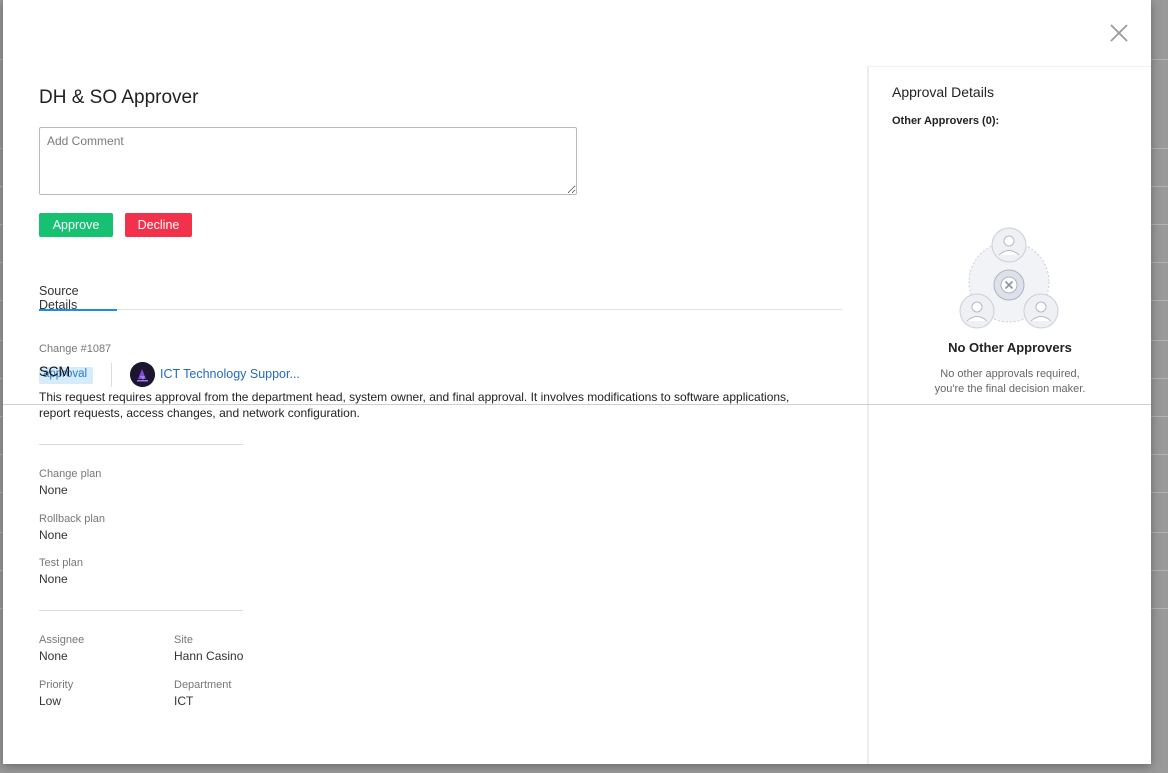 This screenshot has width=1168, height=773. I want to click on change-number: Change #1087, so click(75, 349).